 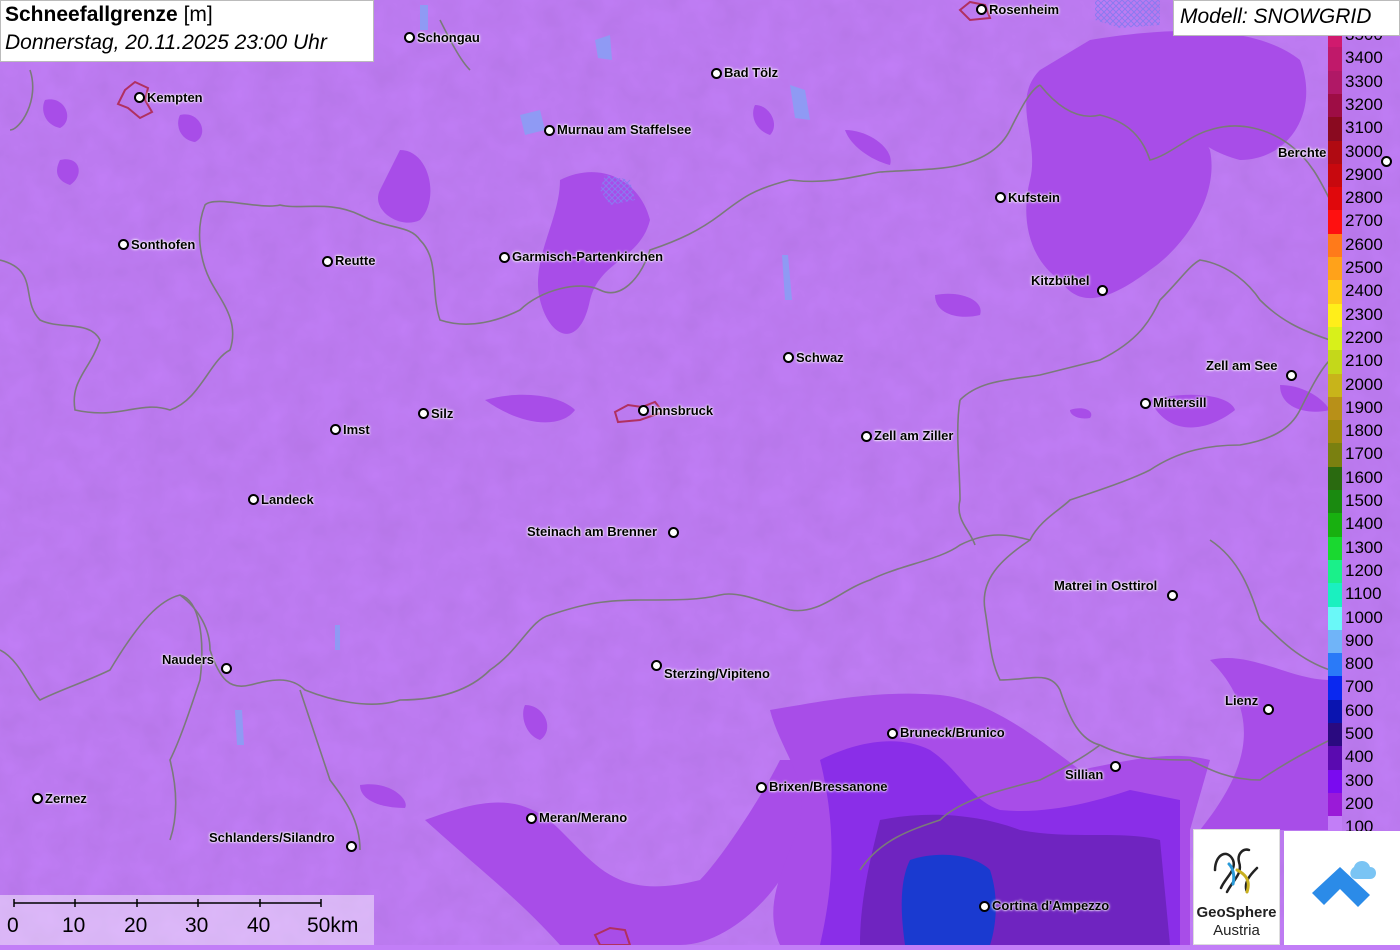 I want to click on scale-tick-40: 40, so click(x=259, y=925).